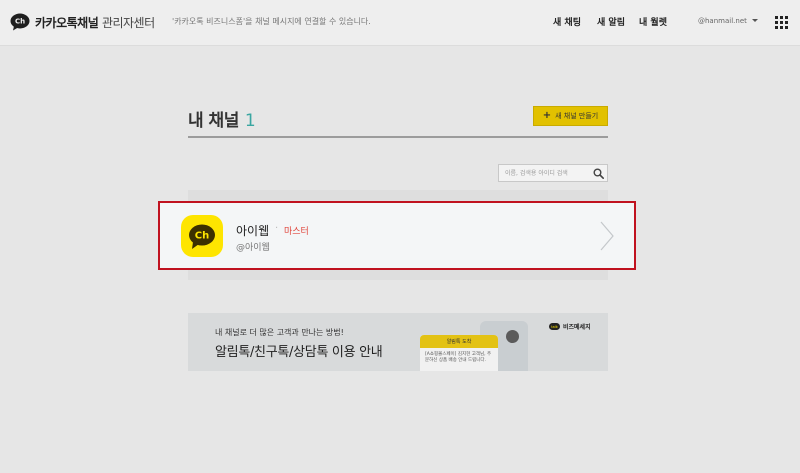 The height and width of the screenshot is (473, 800). I want to click on logo-text: 카카오톡채널, so click(67, 22).